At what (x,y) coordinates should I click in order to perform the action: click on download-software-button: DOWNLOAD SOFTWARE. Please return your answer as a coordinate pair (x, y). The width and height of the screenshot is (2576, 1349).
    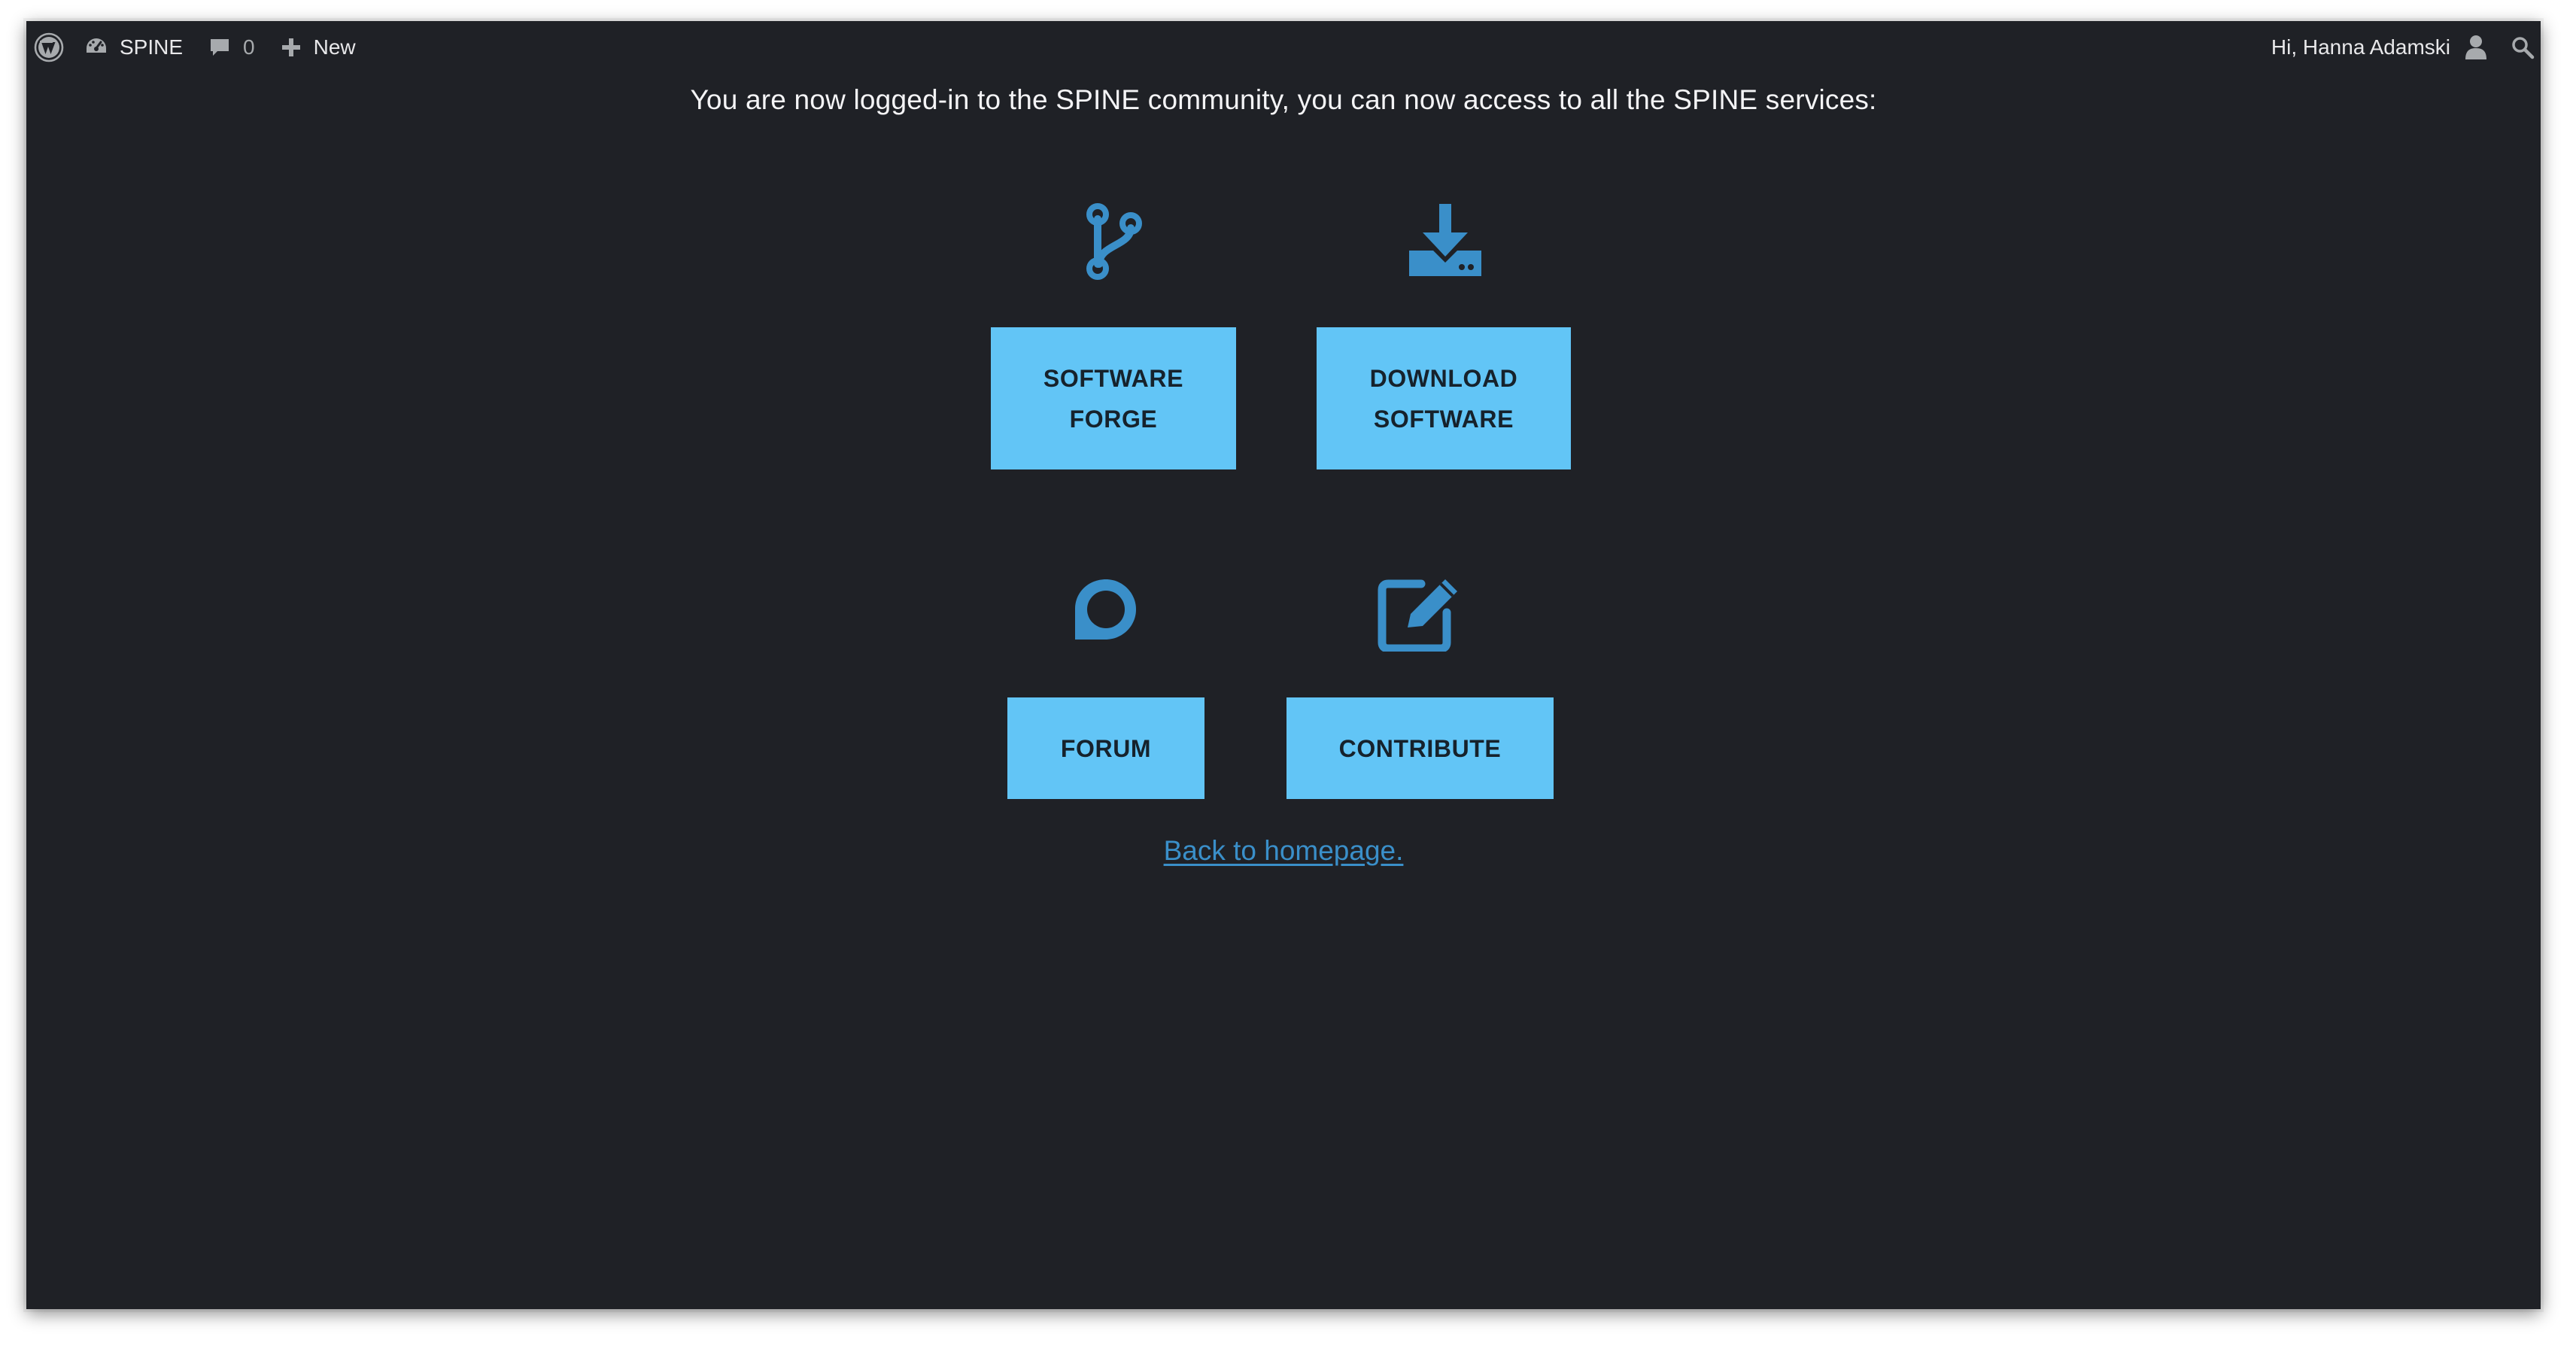
    Looking at the image, I should click on (1444, 398).